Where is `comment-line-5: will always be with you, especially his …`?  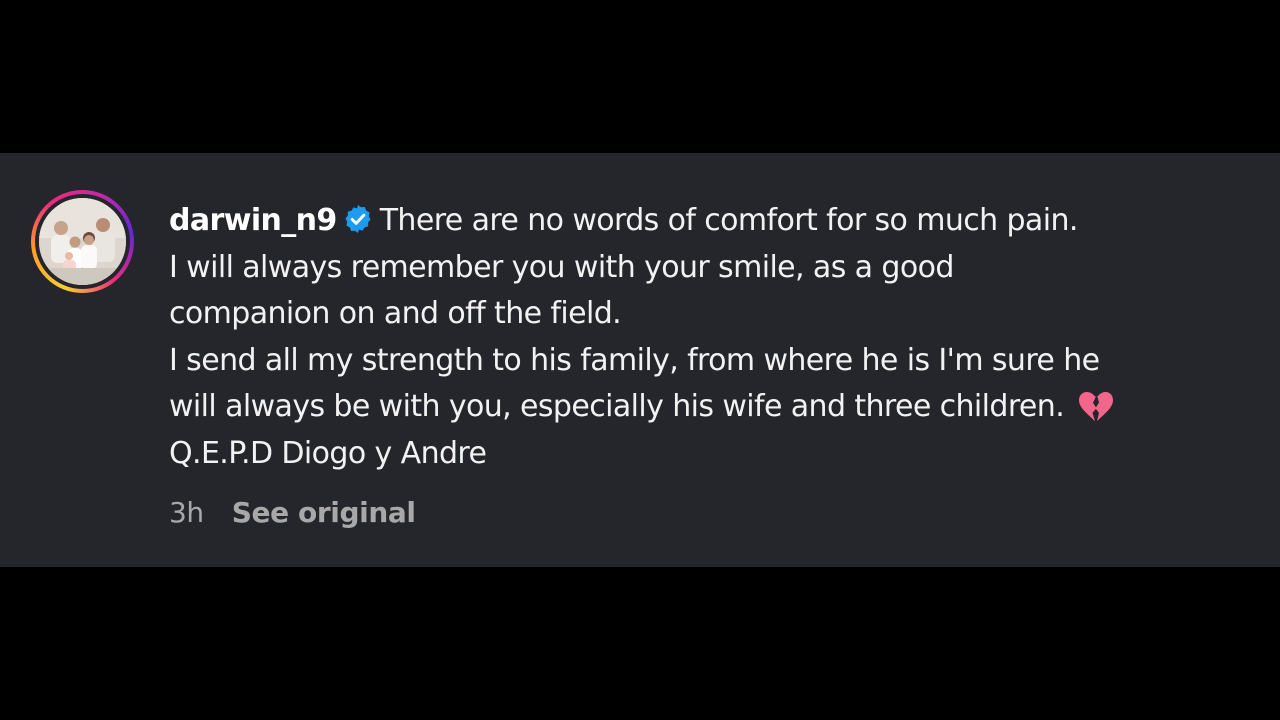 comment-line-5: will always be with you, especially his … is located at coordinates (689, 407).